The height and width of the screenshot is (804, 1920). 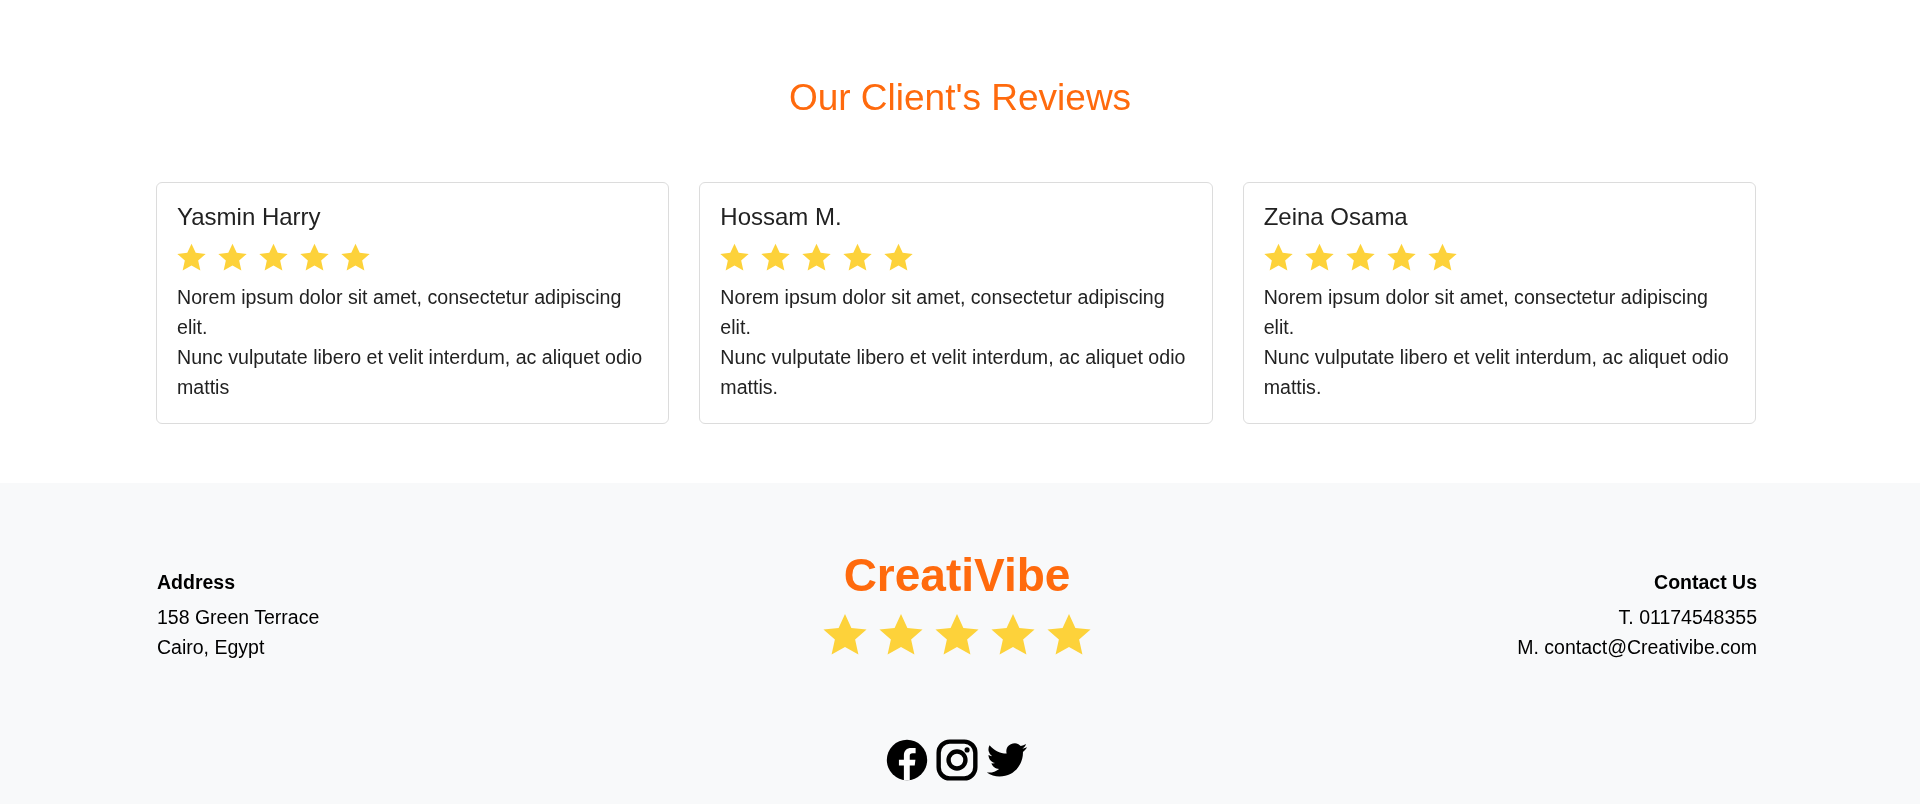 I want to click on instagram-icon, so click(x=957, y=759).